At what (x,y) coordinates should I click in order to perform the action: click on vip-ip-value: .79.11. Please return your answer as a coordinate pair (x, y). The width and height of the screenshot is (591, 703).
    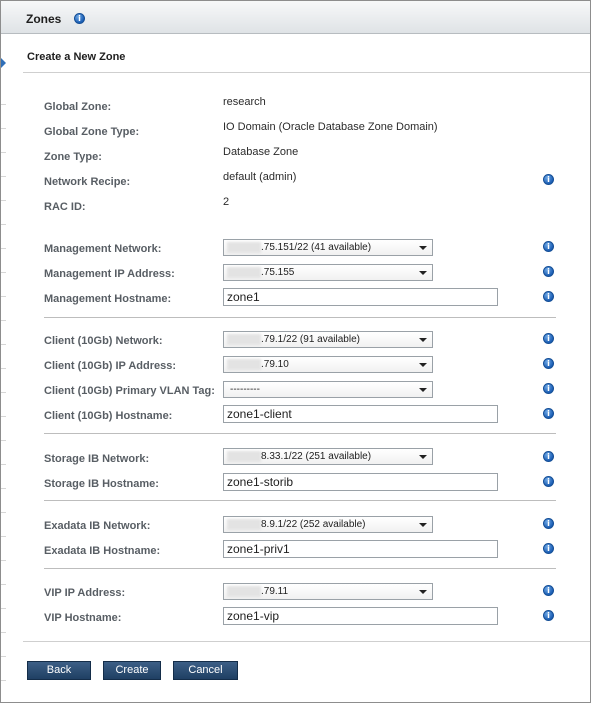
    Looking at the image, I should click on (275, 591).